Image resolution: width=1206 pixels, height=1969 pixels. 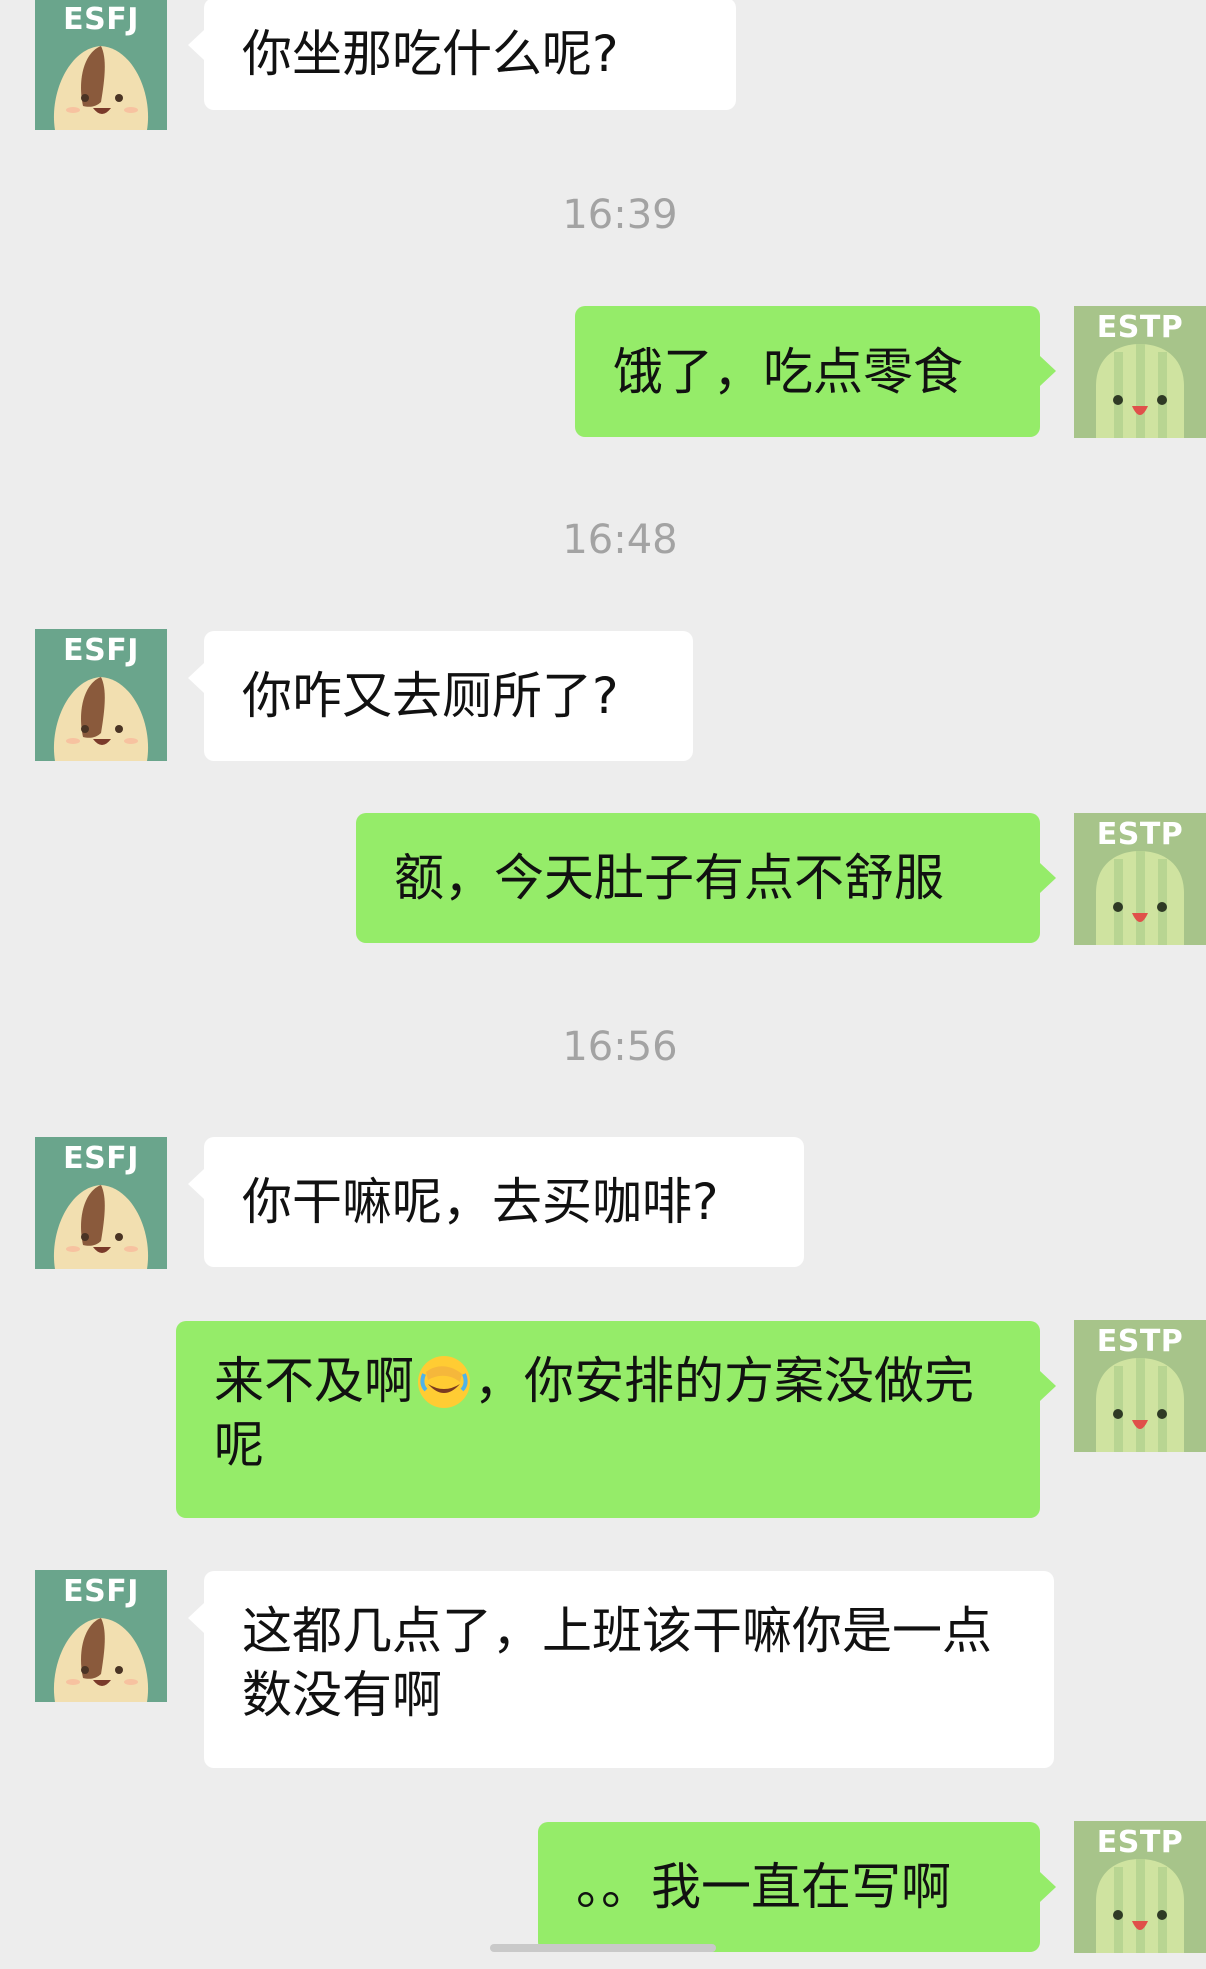 What do you see at coordinates (763, 1887) in the screenshot?
I see `message-text: 。。我一直在写啊` at bounding box center [763, 1887].